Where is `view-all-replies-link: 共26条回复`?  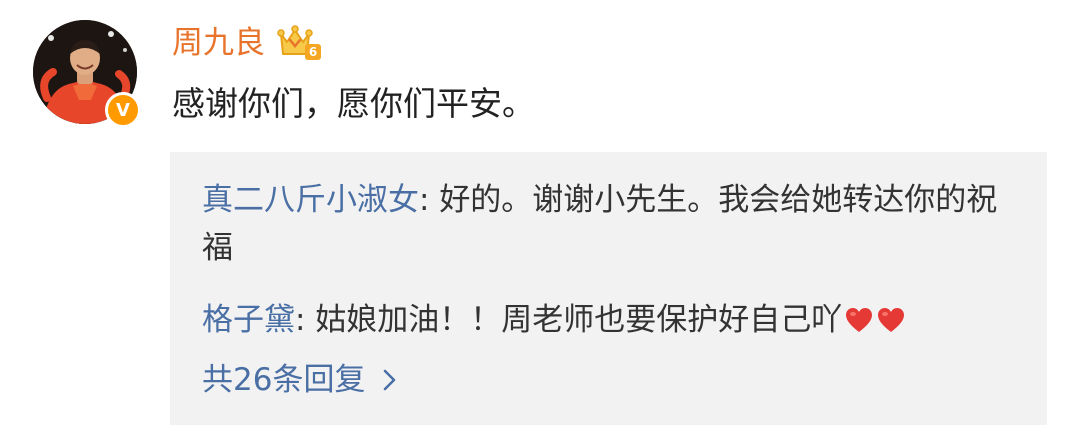 view-all-replies-link: 共26条回复 is located at coordinates (301, 380).